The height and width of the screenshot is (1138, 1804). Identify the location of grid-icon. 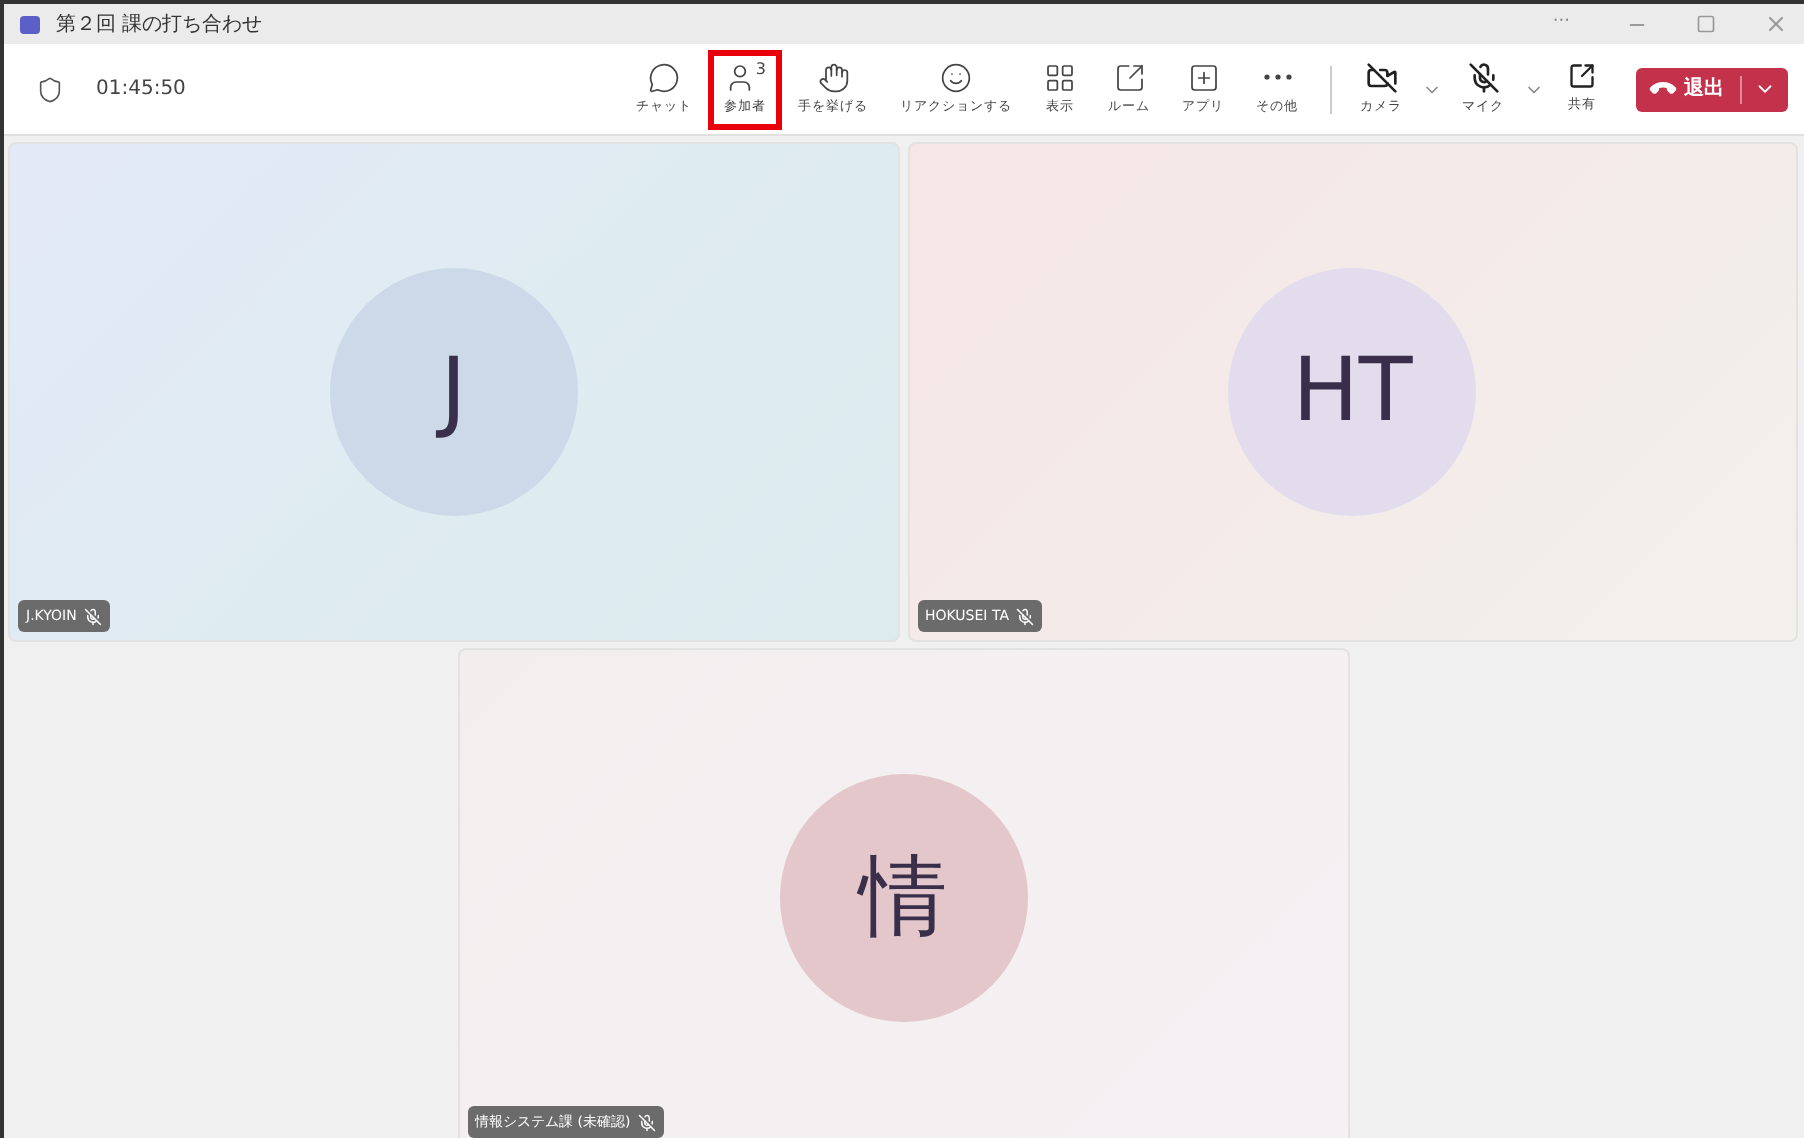
(1060, 77).